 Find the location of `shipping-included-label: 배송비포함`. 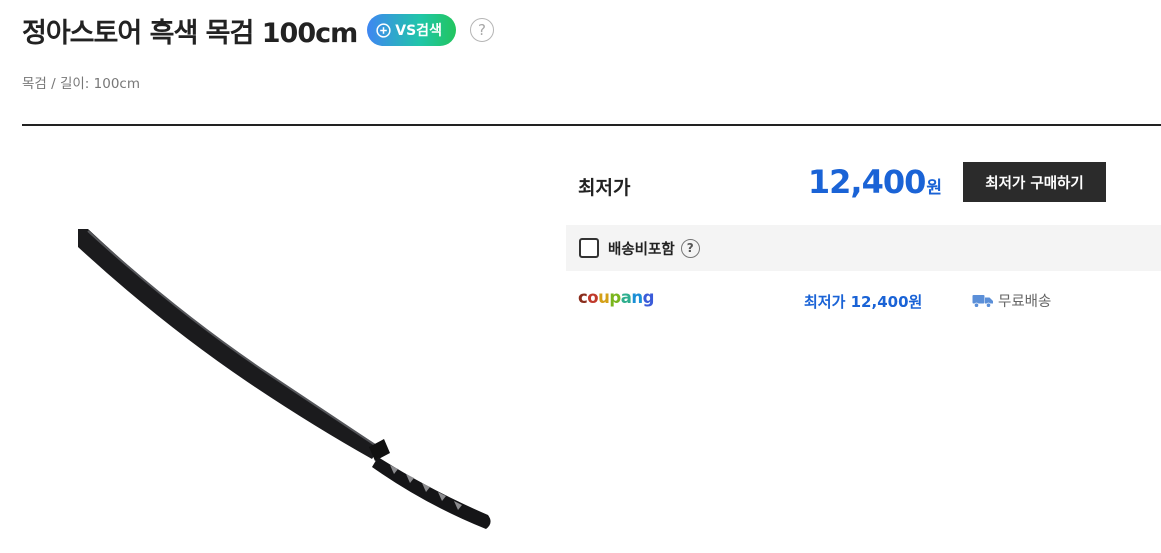

shipping-included-label: 배송비포함 is located at coordinates (641, 248).